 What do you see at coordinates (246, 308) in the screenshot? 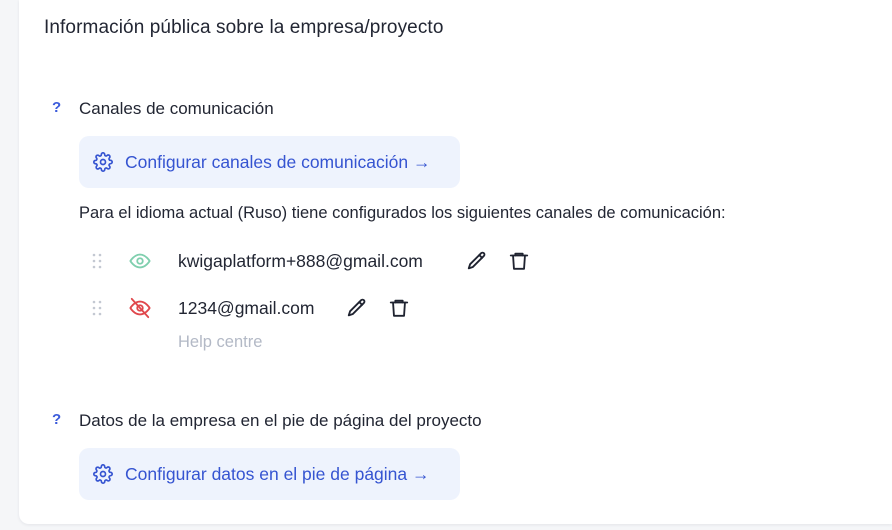
I see `channel-email: 1234@gmail.com` at bounding box center [246, 308].